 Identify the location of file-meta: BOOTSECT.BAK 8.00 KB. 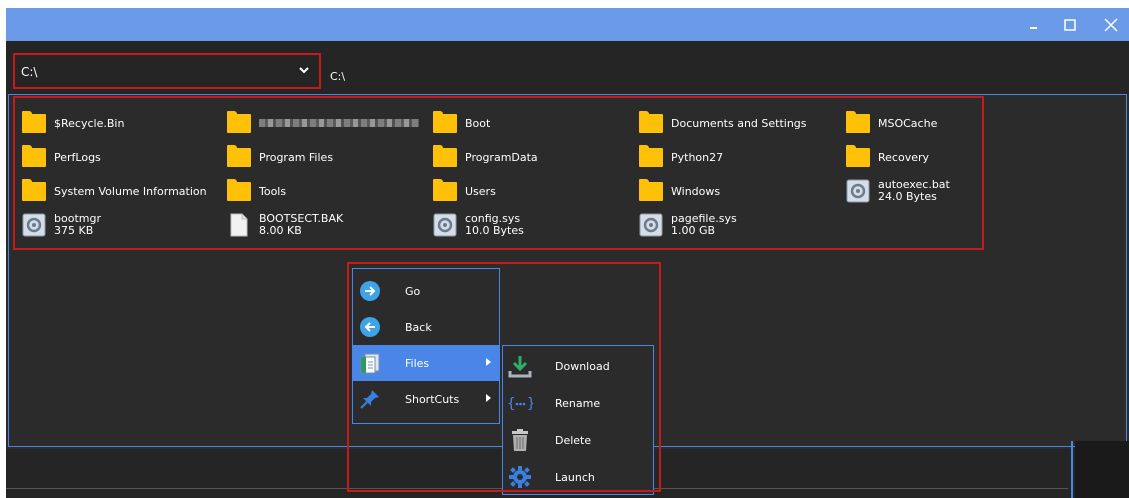
(301, 225).